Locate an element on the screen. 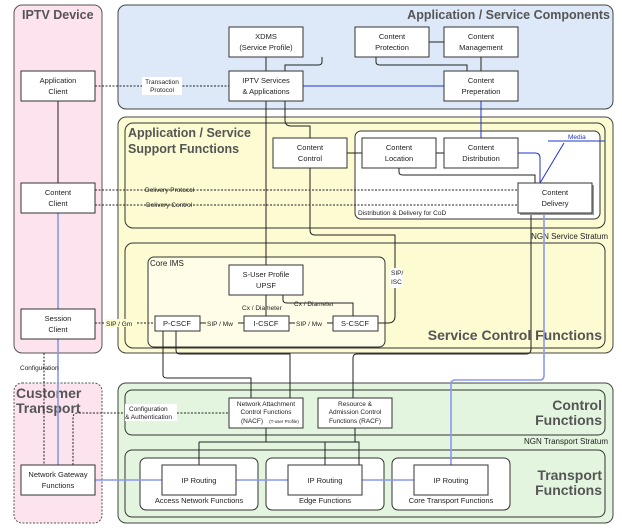 This screenshot has height=528, width=622. svg-text: ISC is located at coordinates (396, 282).